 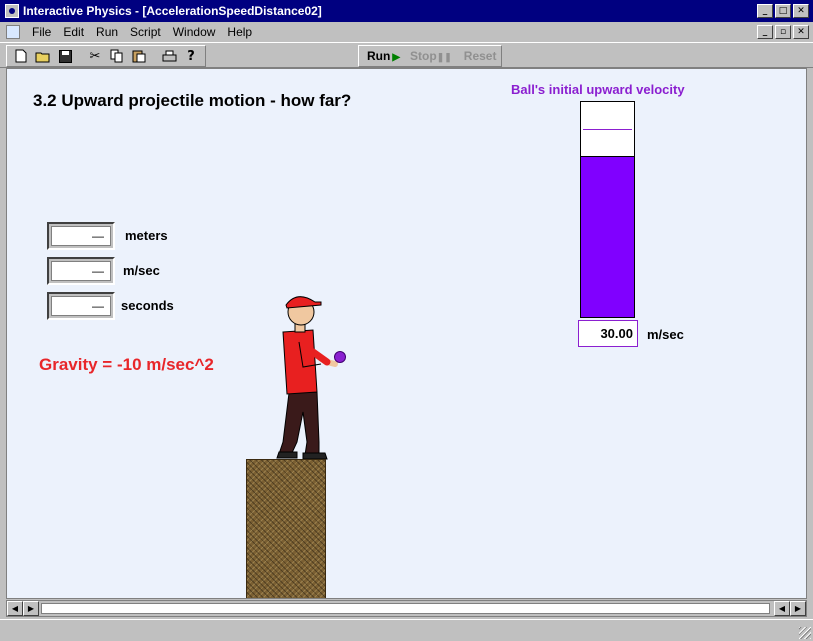 I want to click on speed-meter: —, so click(x=81, y=271).